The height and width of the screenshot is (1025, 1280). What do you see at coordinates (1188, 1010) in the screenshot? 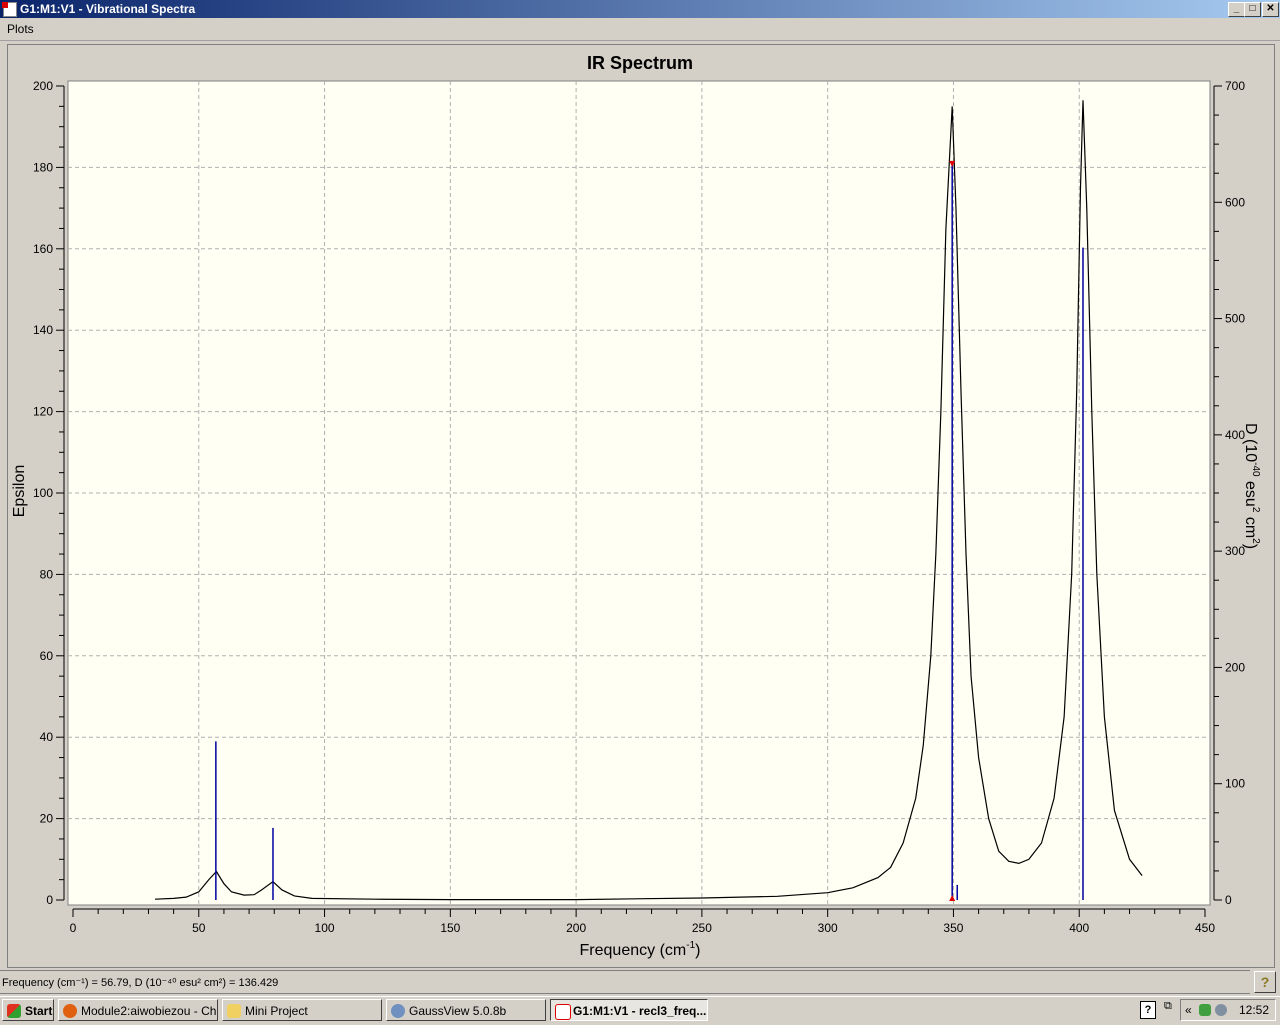
I see `tray-expand-button: «` at bounding box center [1188, 1010].